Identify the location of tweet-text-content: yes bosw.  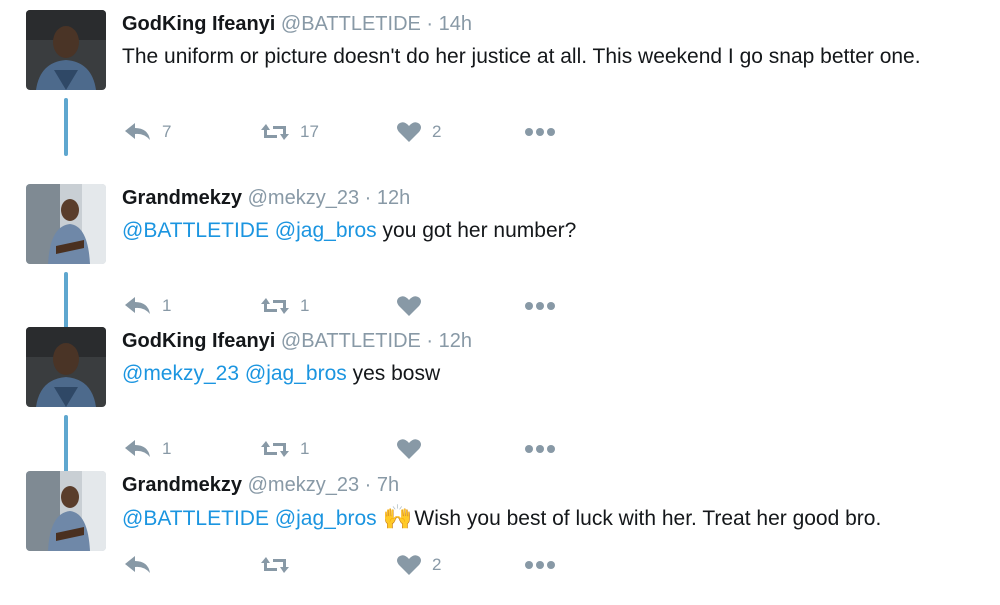
(396, 373).